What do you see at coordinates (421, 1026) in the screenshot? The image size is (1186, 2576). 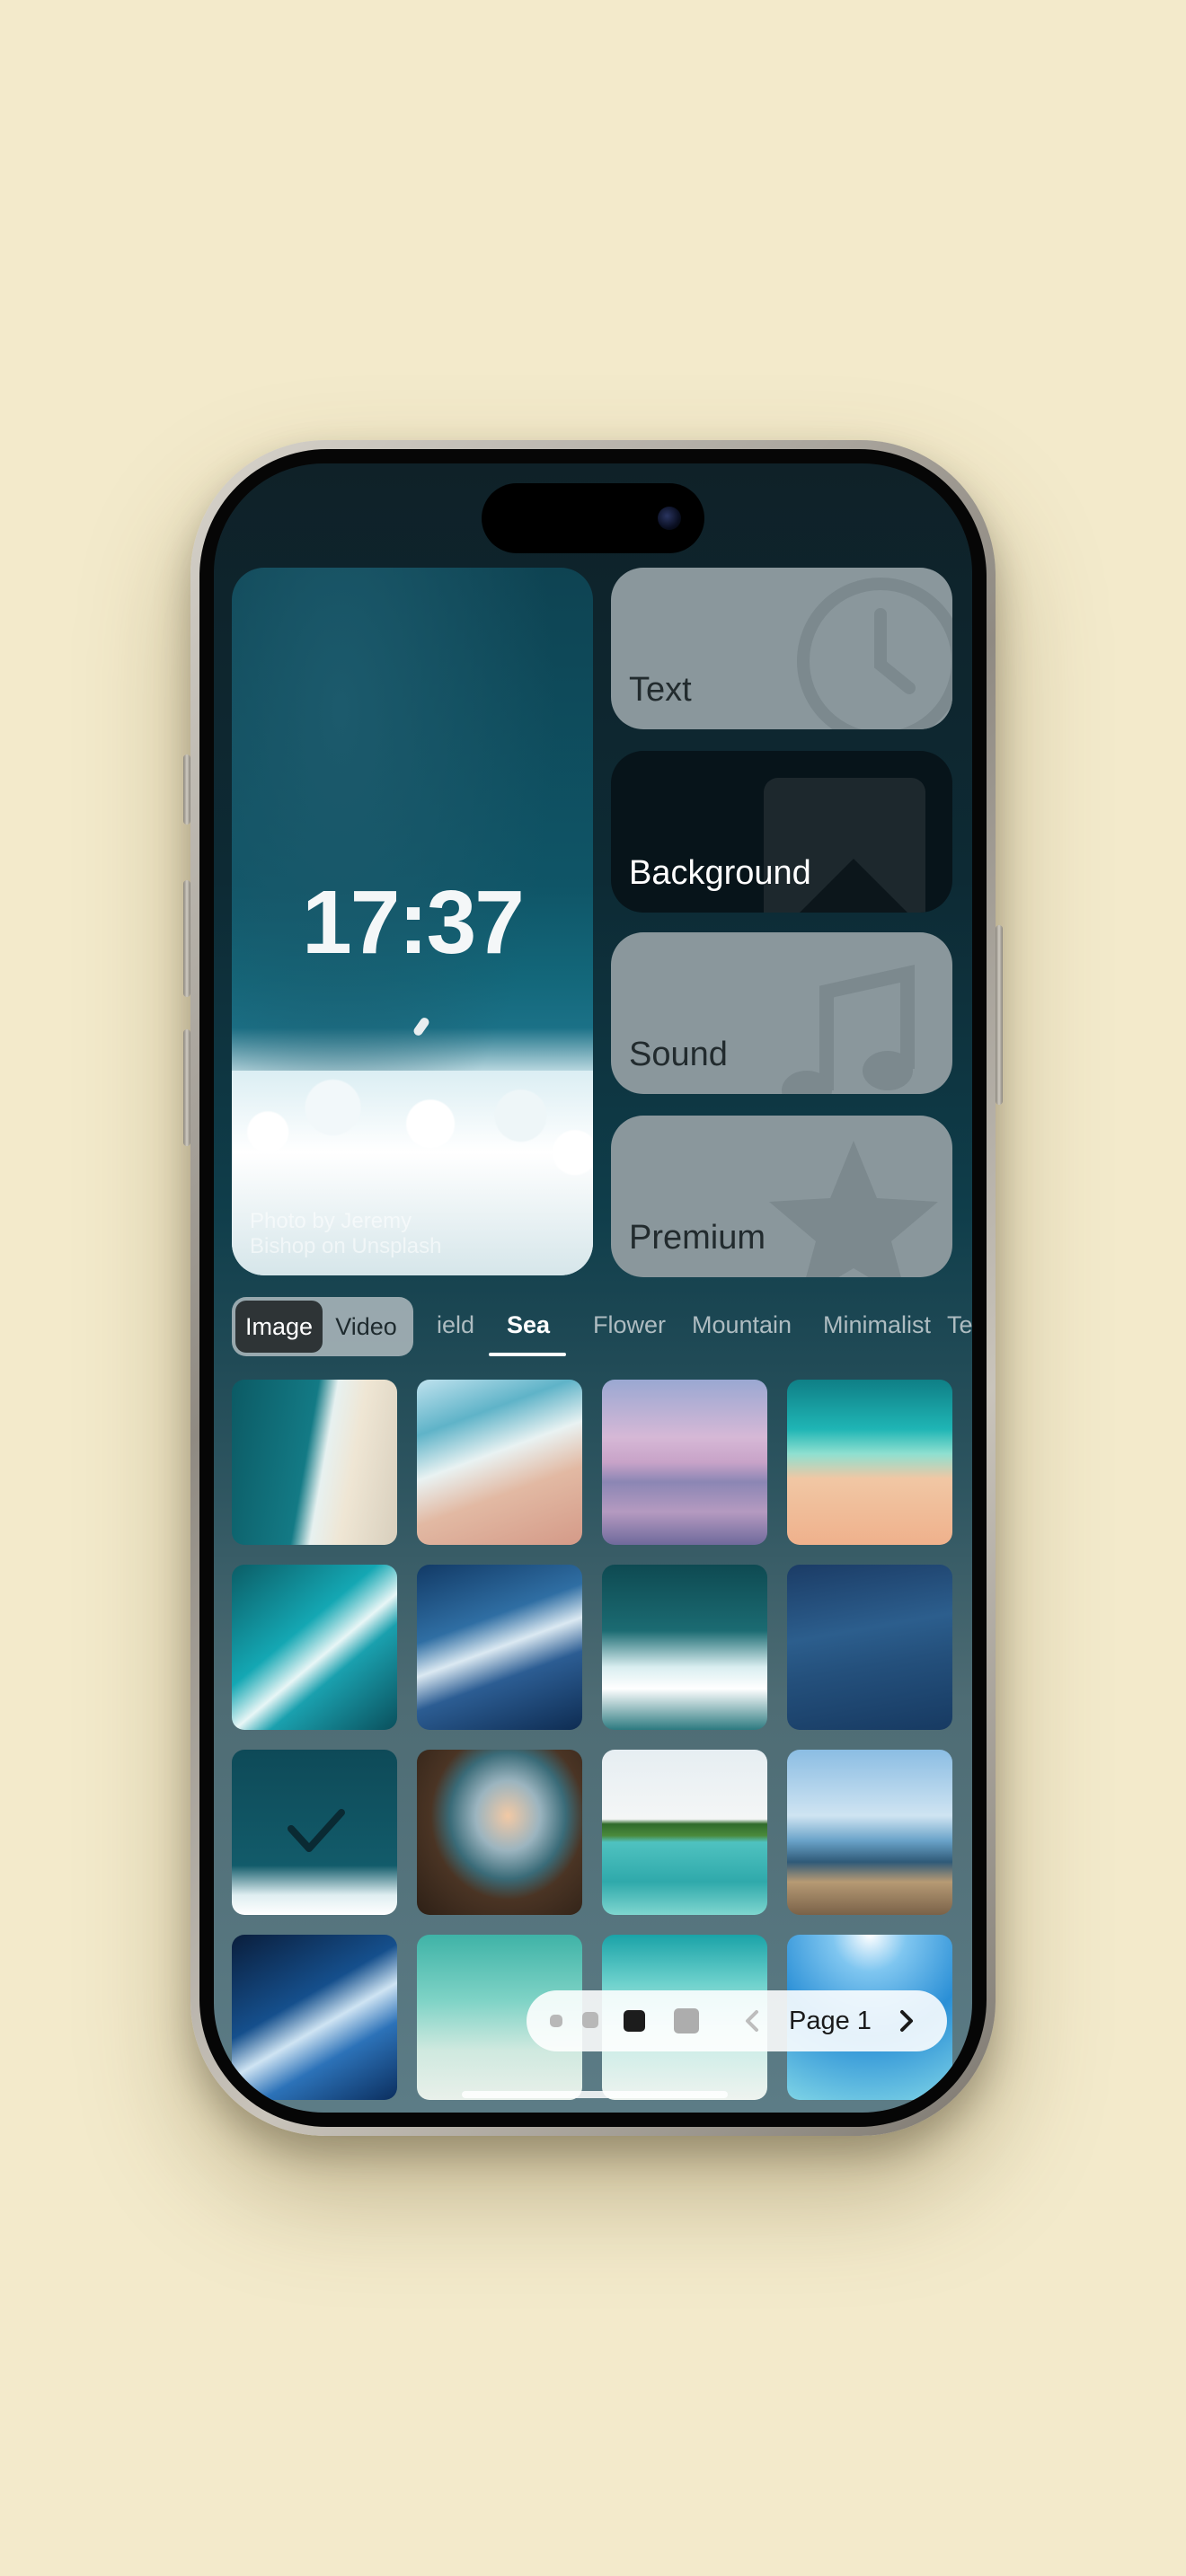 I see `preview-surfer` at bounding box center [421, 1026].